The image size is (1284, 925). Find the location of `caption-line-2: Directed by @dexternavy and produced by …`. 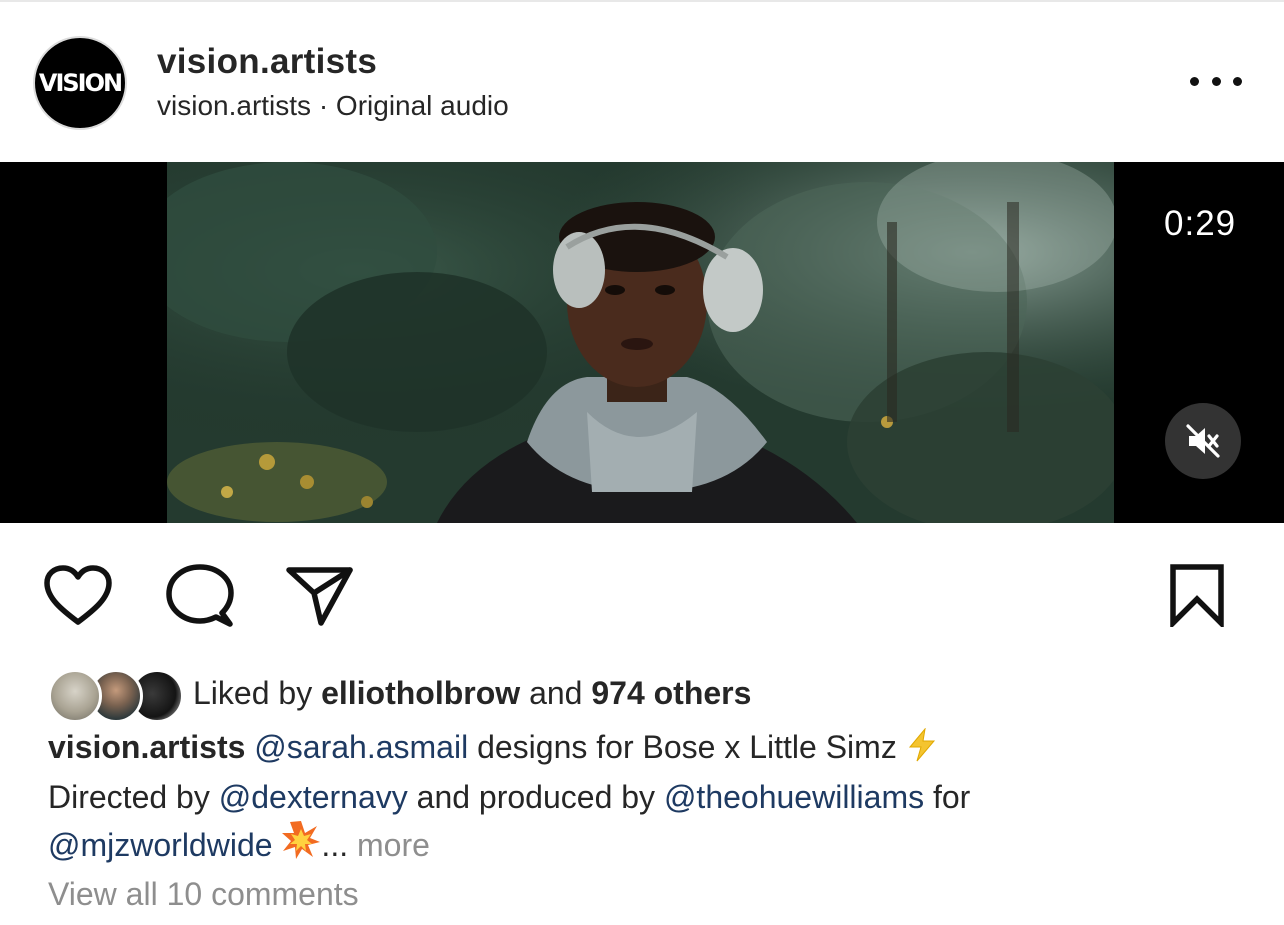

caption-line-2: Directed by @dexternavy and produced by … is located at coordinates (648, 797).